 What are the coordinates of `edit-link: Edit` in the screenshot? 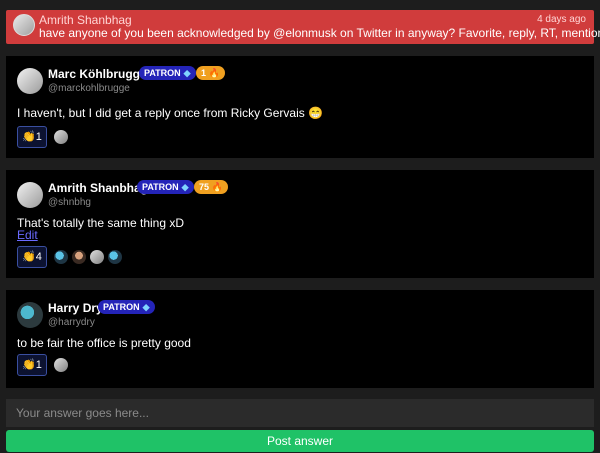 It's located at (27, 235).